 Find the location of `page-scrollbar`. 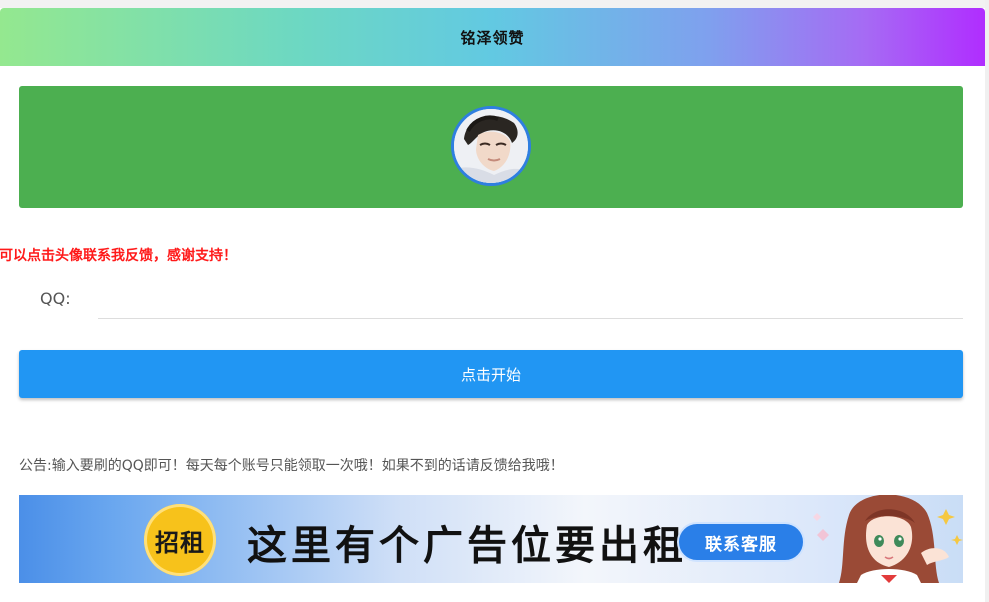

page-scrollbar is located at coordinates (987, 301).